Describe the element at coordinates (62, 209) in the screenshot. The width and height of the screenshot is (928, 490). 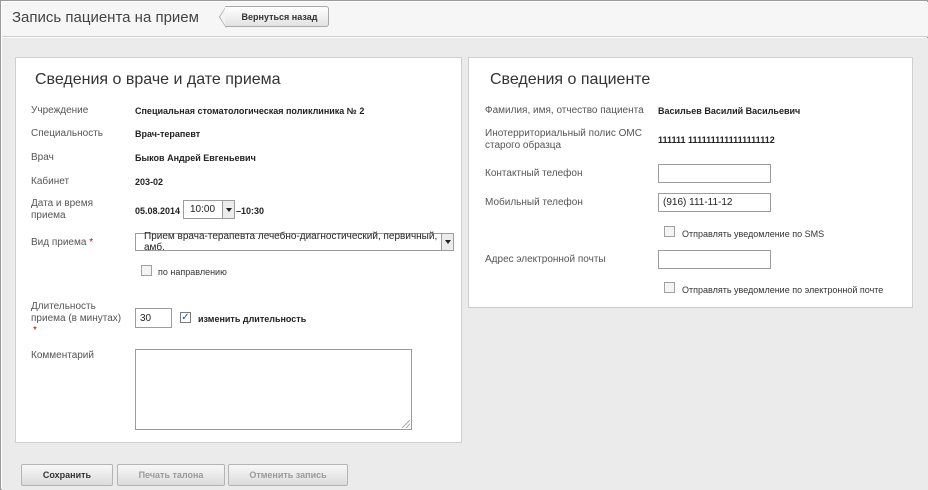
I see `datetime-label: Дата и время приема` at that location.